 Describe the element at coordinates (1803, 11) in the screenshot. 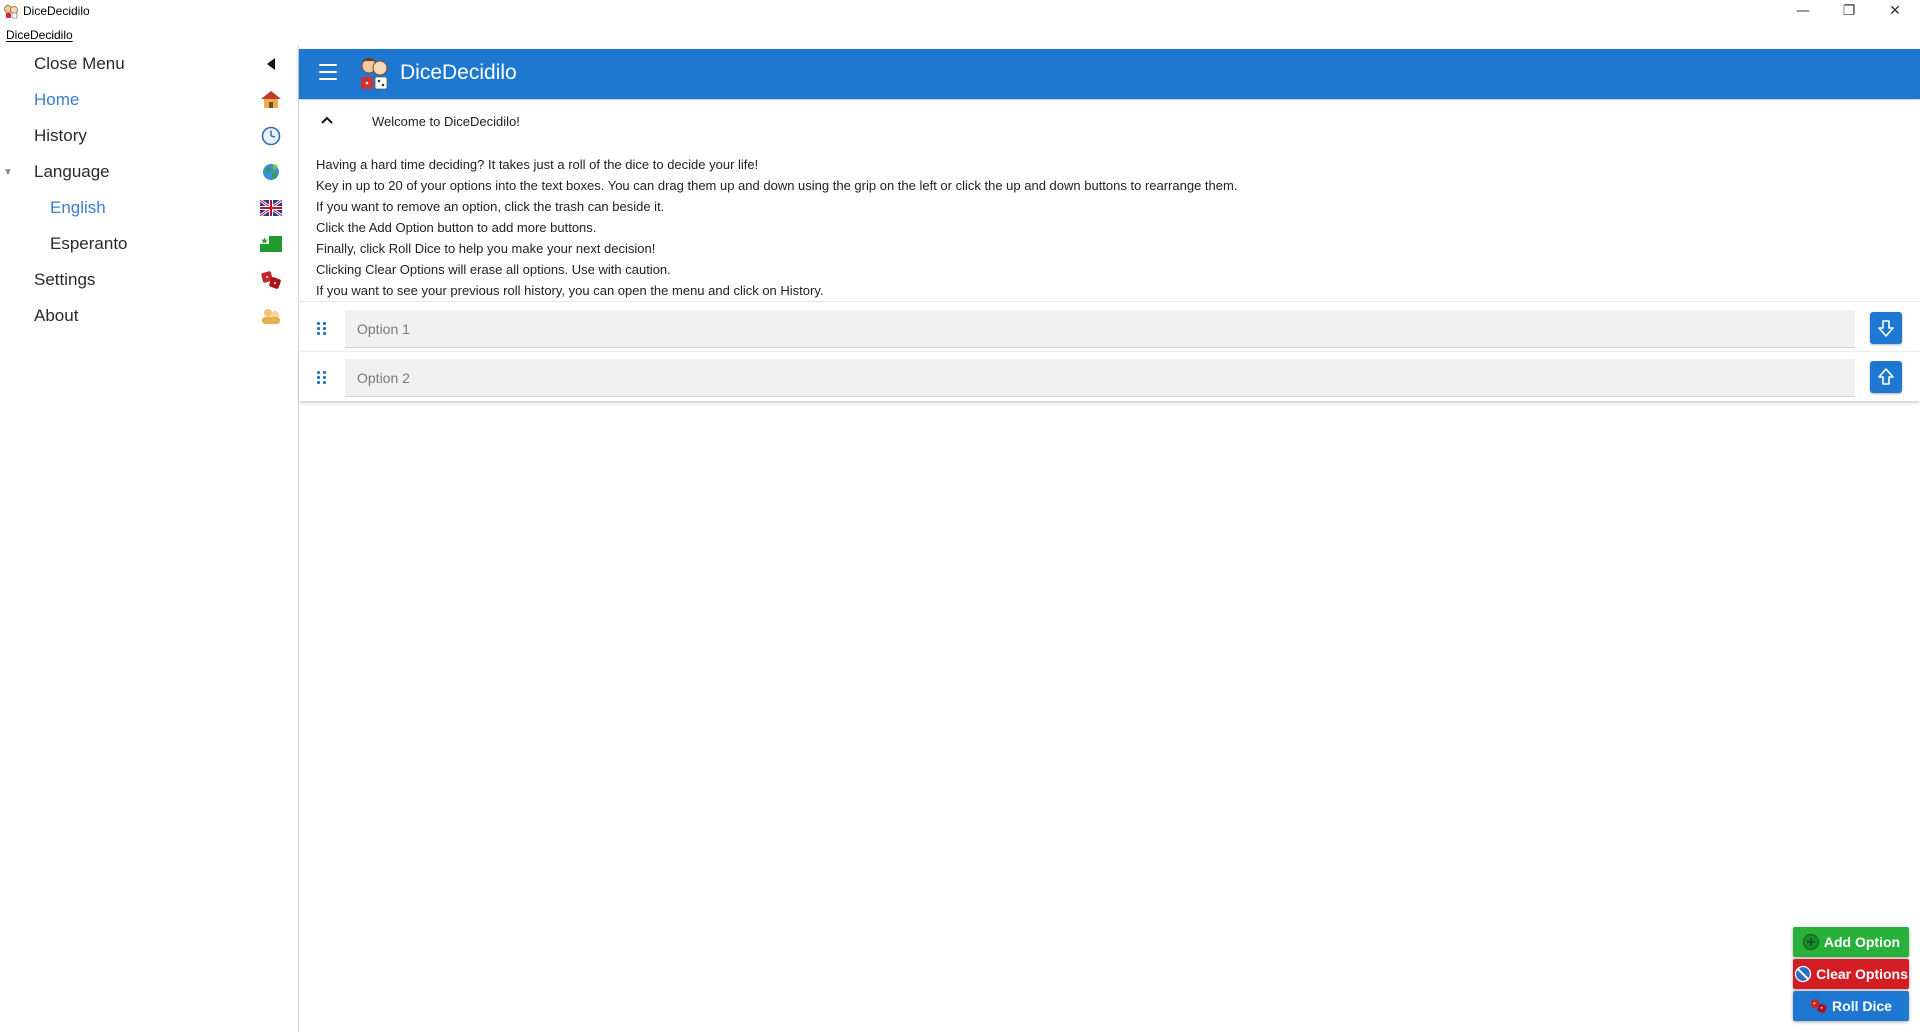

I see `minimize-button: —` at that location.